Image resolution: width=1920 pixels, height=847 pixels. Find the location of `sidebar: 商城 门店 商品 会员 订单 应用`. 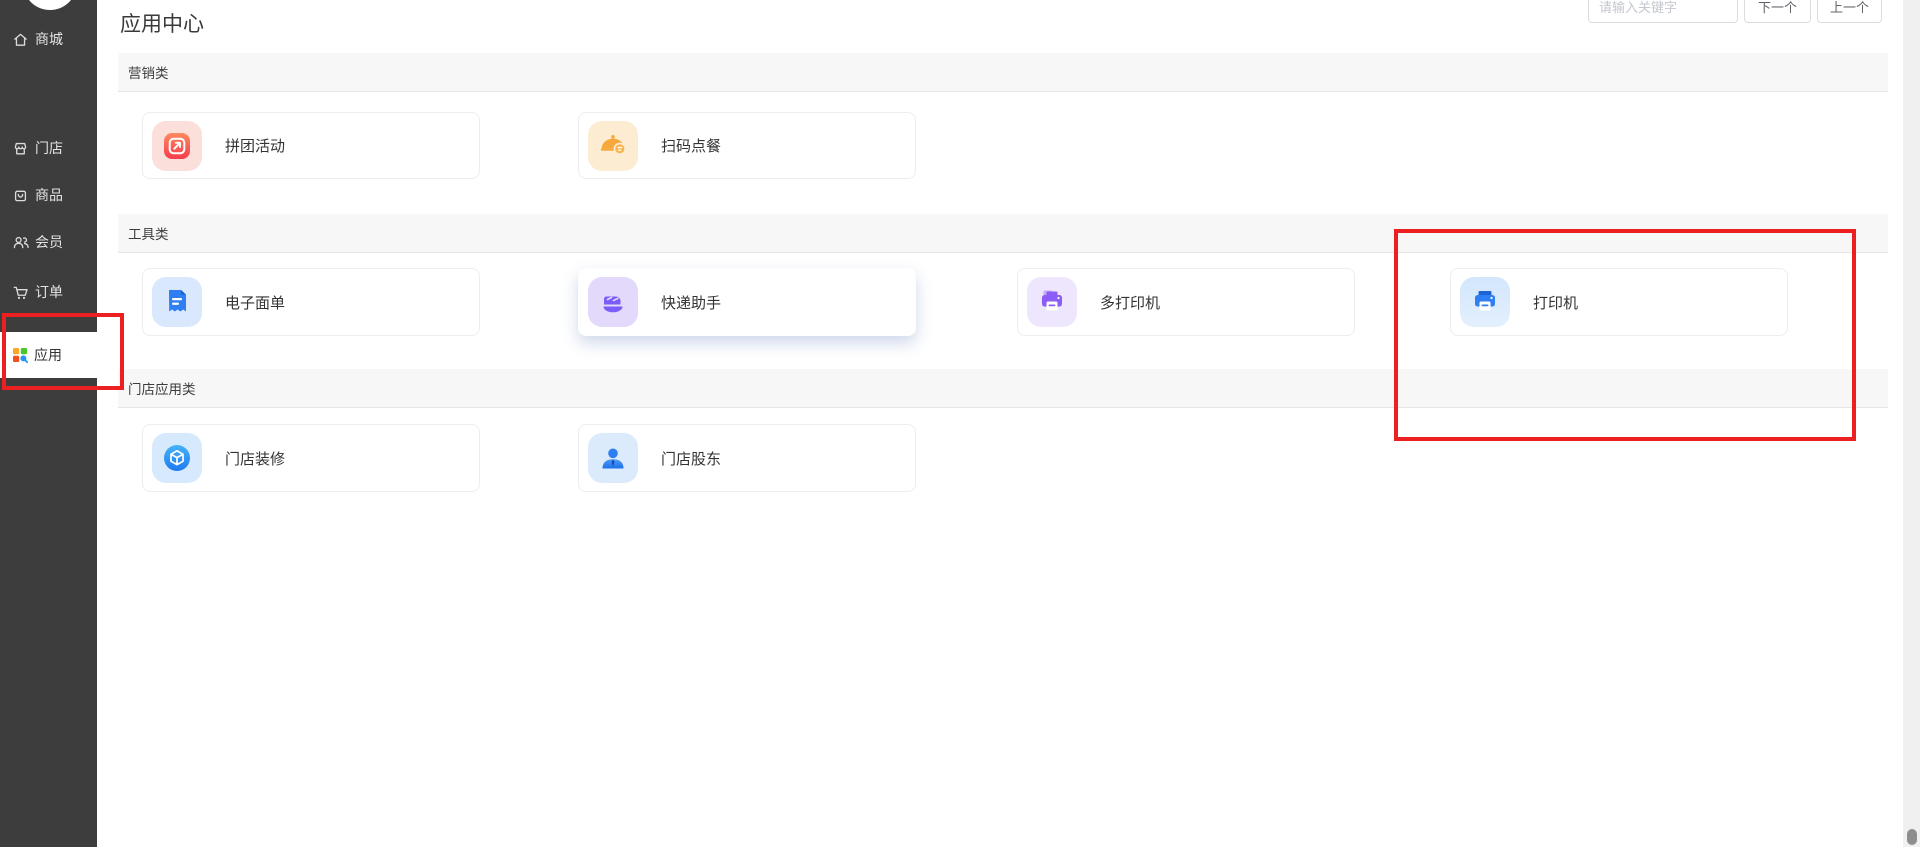

sidebar: 商城 门店 商品 会员 订单 应用 is located at coordinates (48, 423).